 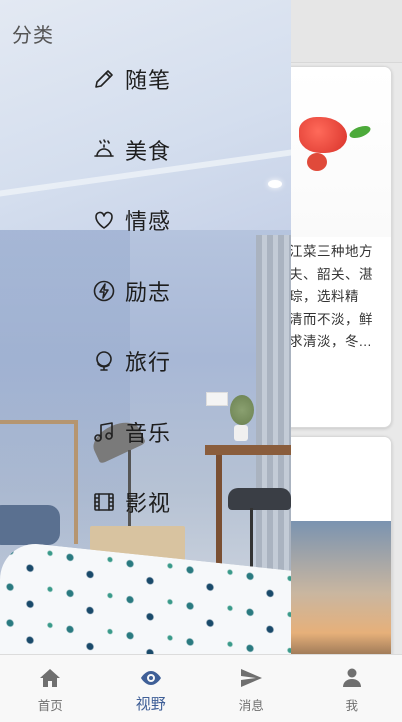 I want to click on film-icon, so click(x=104, y=502).